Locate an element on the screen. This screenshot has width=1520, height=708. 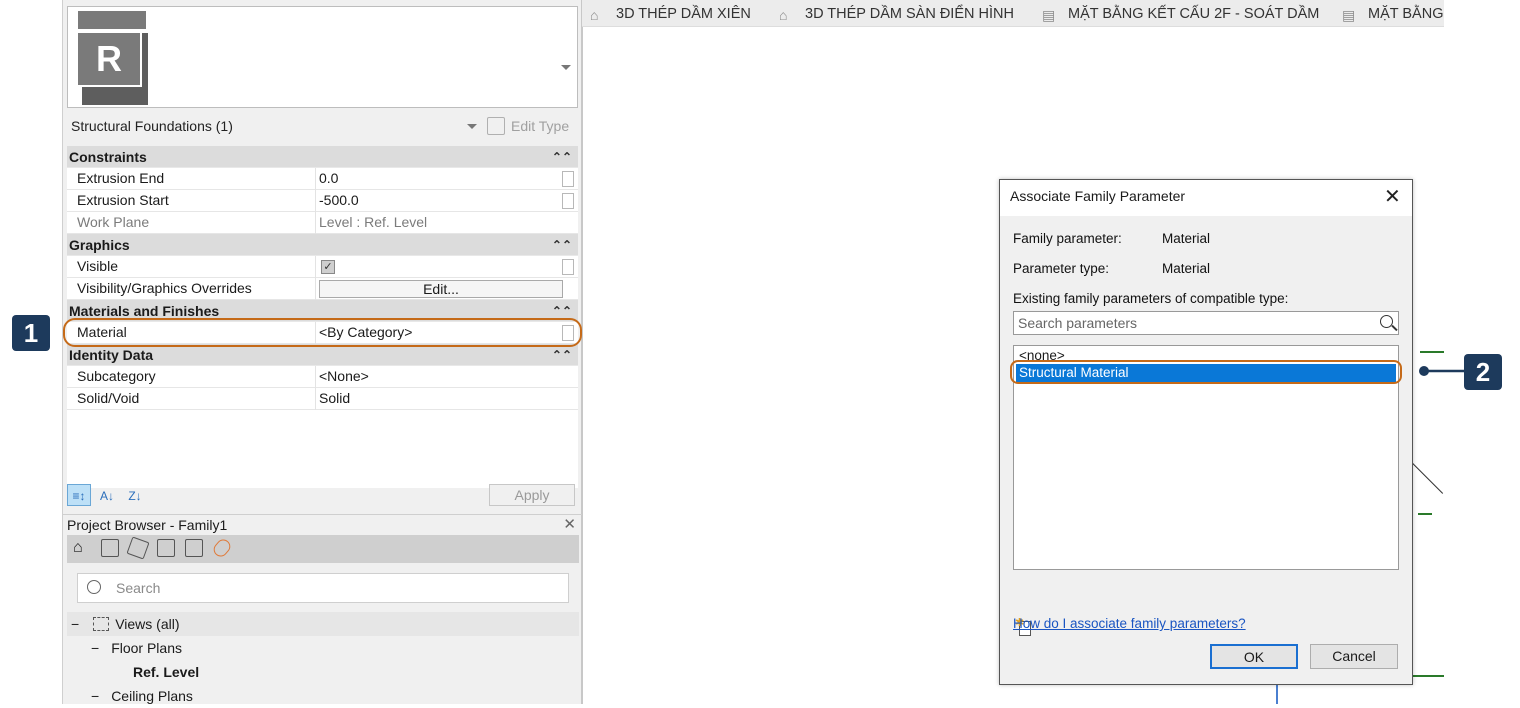
group-graphics: Graphics ⌃⌃ is located at coordinates (322, 245).